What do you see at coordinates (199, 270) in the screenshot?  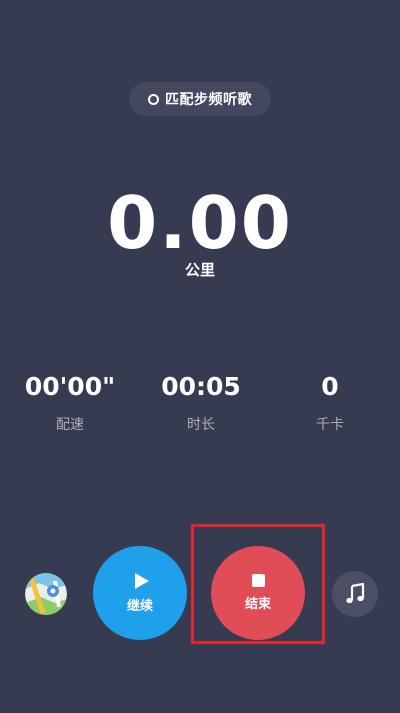 I see `distance-unit: 公里` at bounding box center [199, 270].